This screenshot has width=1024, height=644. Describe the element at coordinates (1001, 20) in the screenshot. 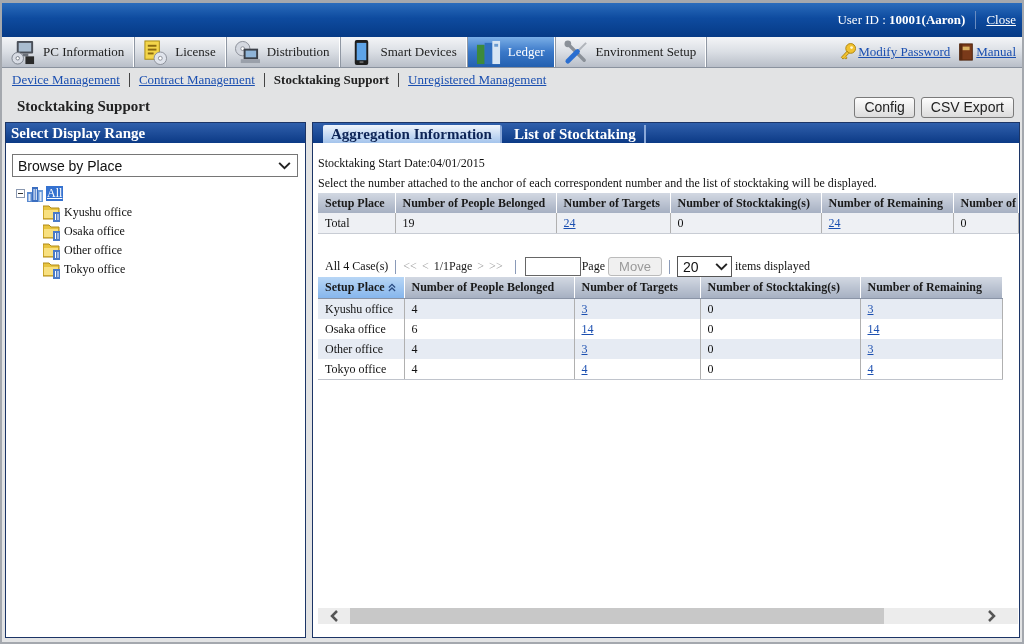

I see `close-link: Close` at that location.